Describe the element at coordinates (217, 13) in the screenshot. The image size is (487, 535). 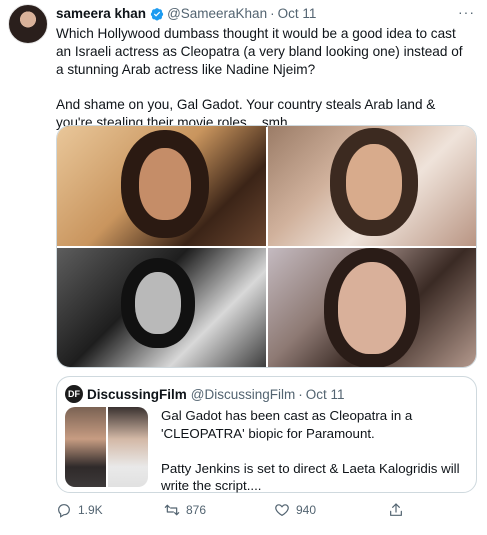
I see `handle: @SameeraKhan` at that location.